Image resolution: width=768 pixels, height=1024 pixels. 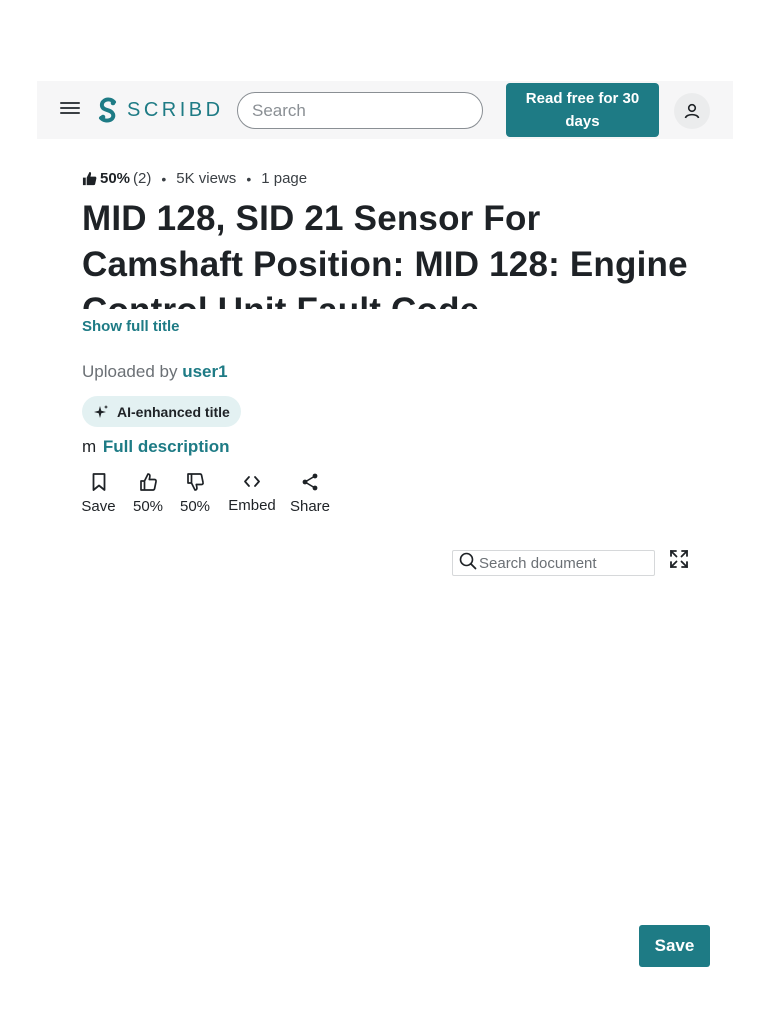 What do you see at coordinates (70, 110) in the screenshot?
I see `menu-icon` at bounding box center [70, 110].